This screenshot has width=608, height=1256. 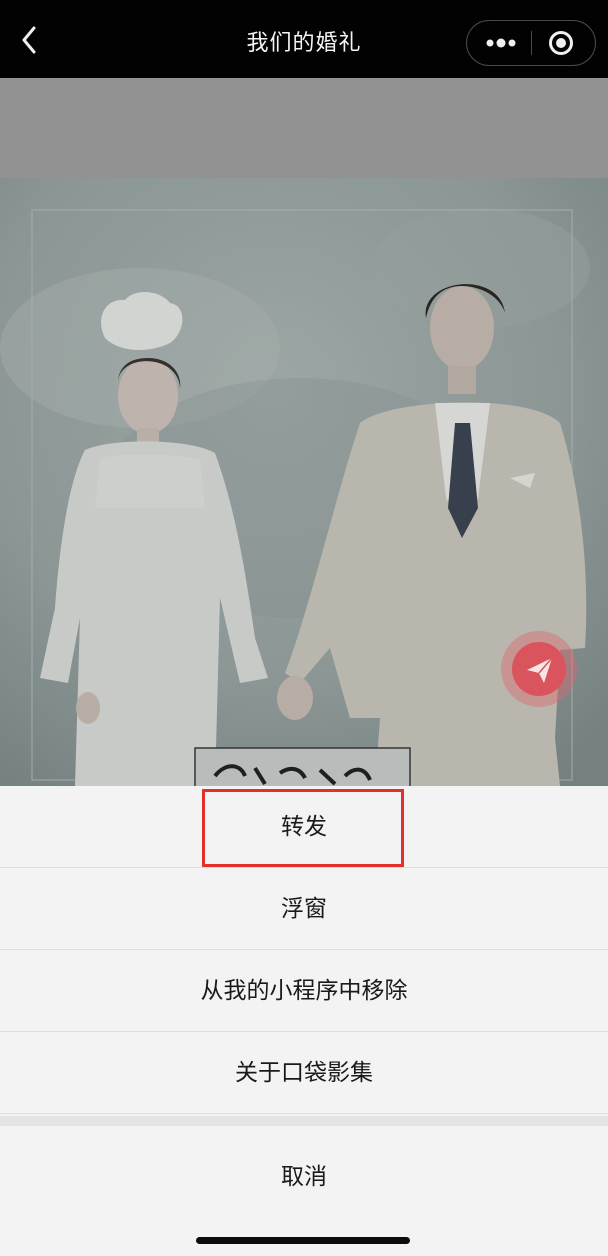 I want to click on target-circle-icon, so click(x=561, y=43).